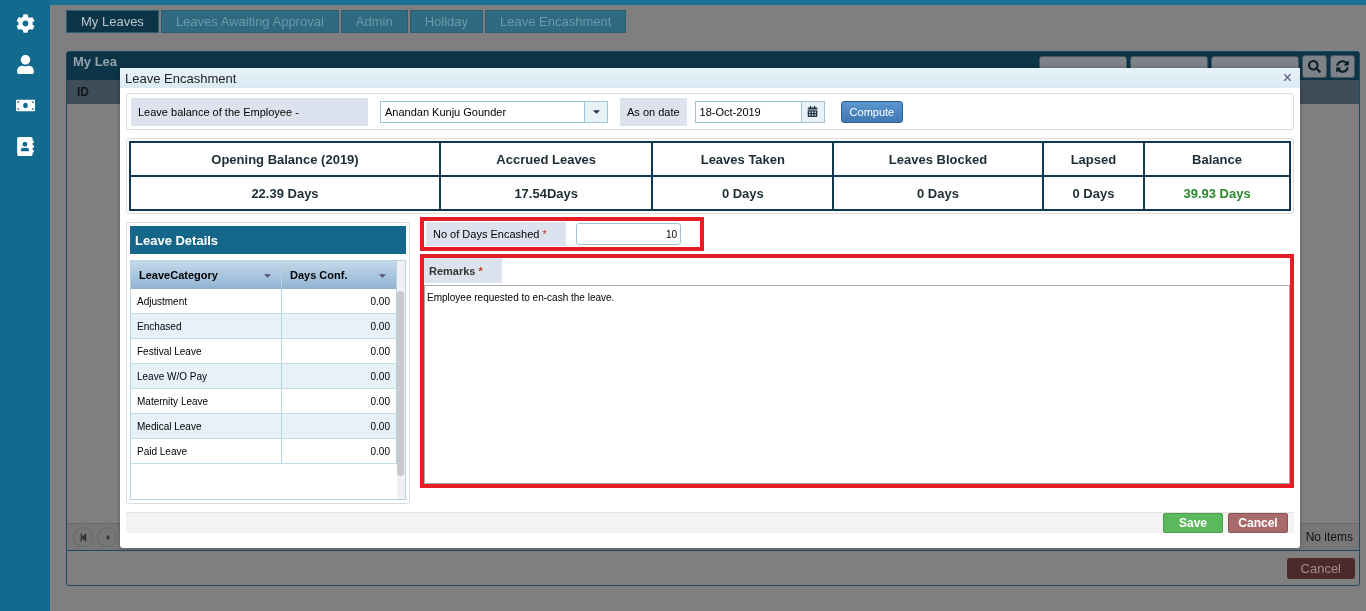 This screenshot has height=611, width=1366. What do you see at coordinates (653, 111) in the screenshot?
I see `date-label: As on date` at bounding box center [653, 111].